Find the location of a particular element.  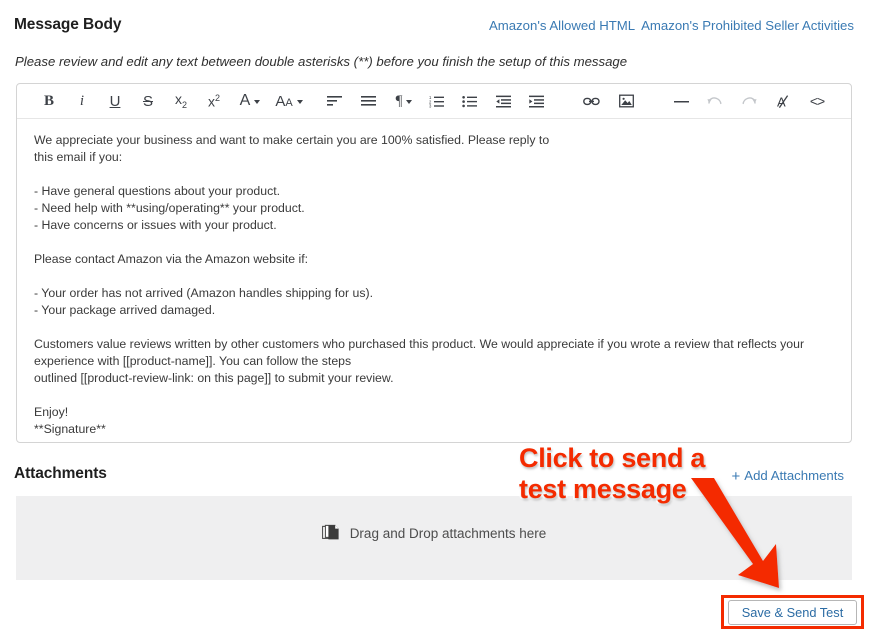

italic-icon: i is located at coordinates (82, 100).